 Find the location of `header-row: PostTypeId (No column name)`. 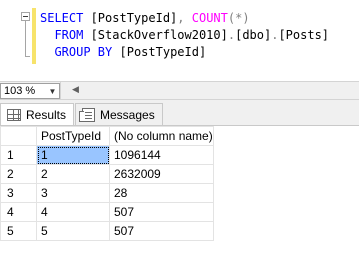

header-row: PostTypeId (No column name) is located at coordinates (107, 136).